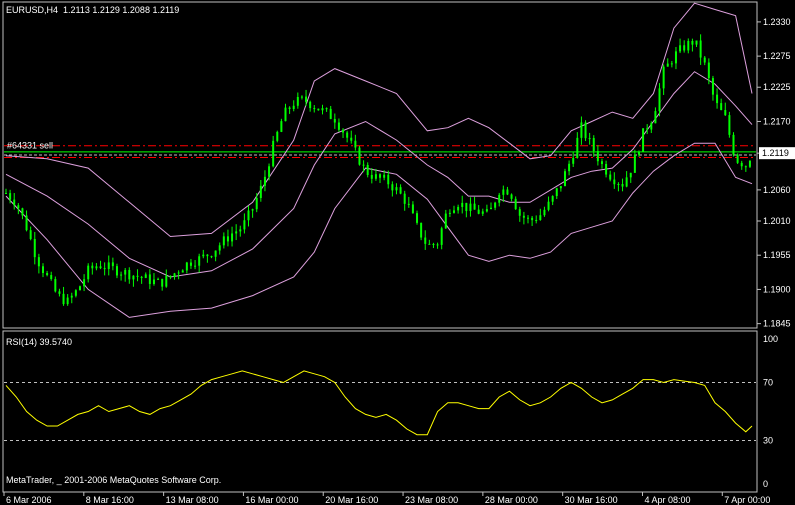 The width and height of the screenshot is (795, 505). What do you see at coordinates (32, 10) in the screenshot?
I see `symbol-label: EURUSD,H4` at bounding box center [32, 10].